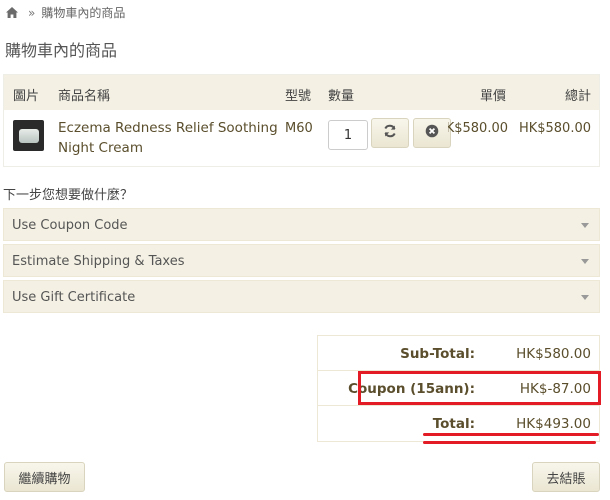  I want to click on quantity-input, so click(348, 135).